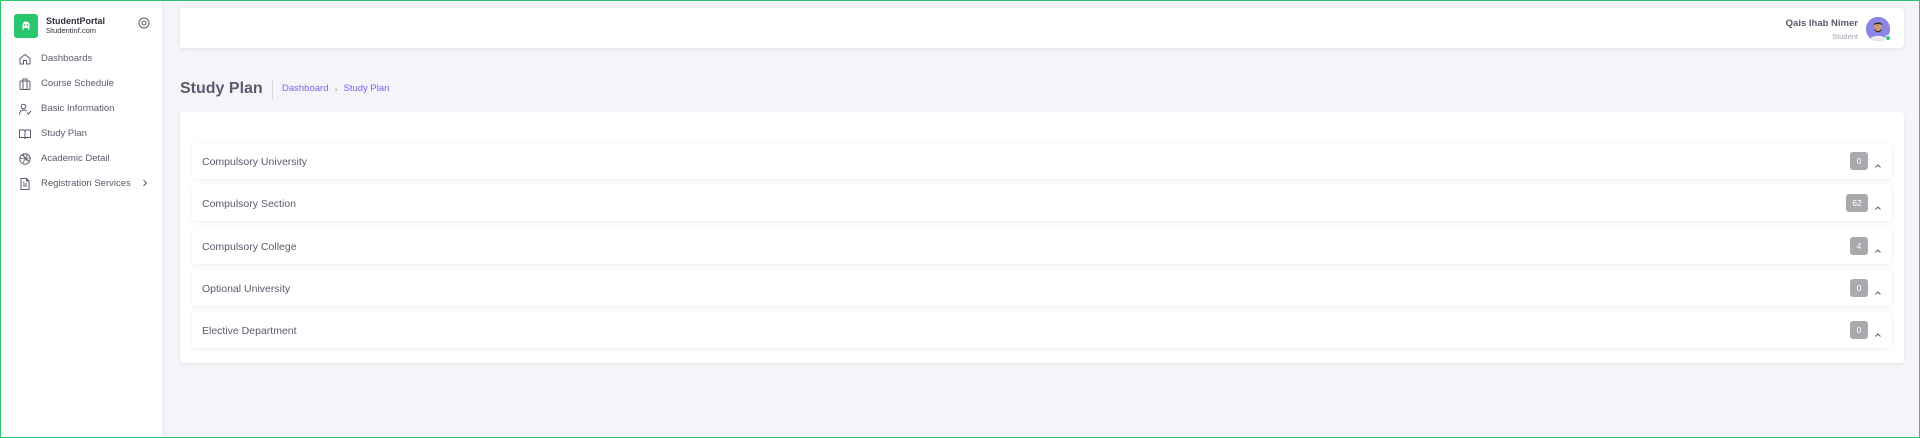 This screenshot has height=438, width=1920. Describe the element at coordinates (366, 88) in the screenshot. I see `breadcrumb-current: Study Plan` at that location.